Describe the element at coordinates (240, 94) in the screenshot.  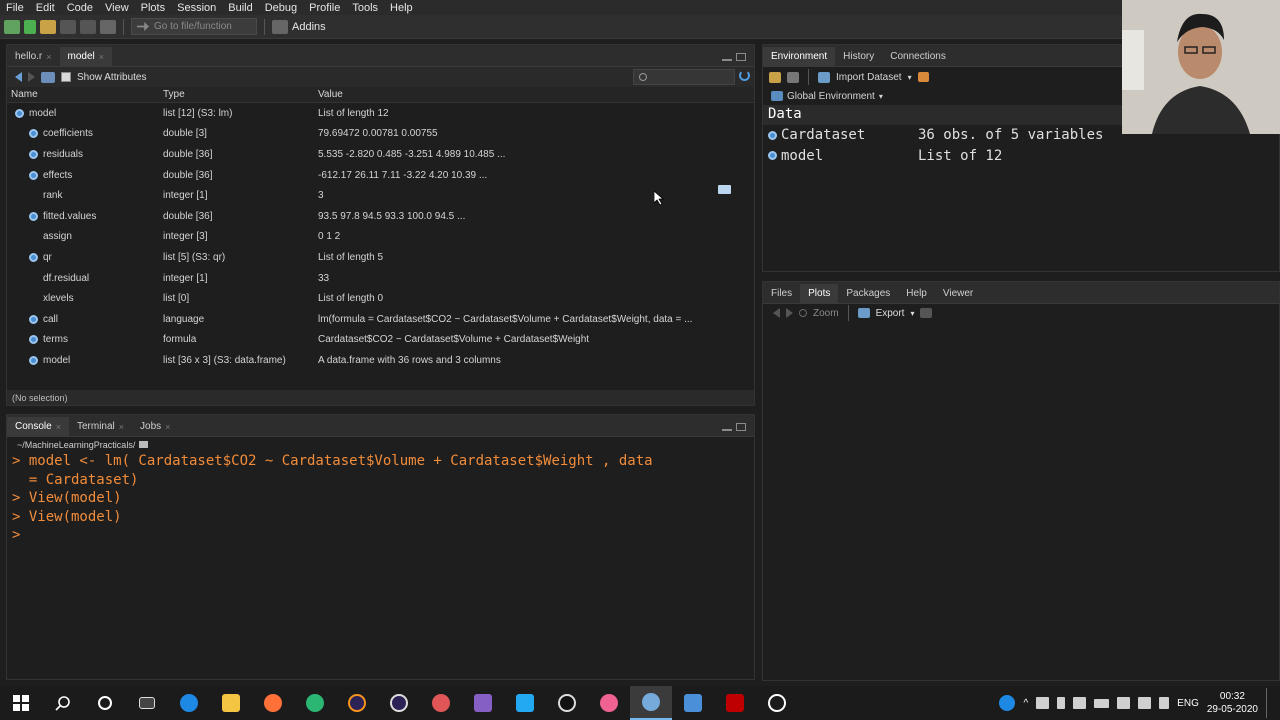
I see `column-header-type: Type` at that location.